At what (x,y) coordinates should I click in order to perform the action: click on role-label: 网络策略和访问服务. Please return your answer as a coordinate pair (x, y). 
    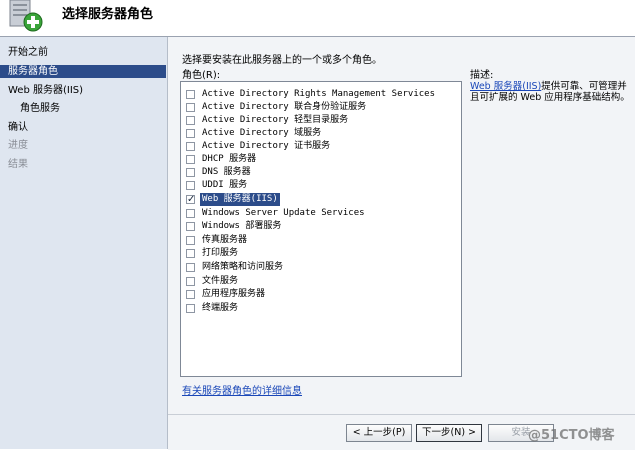
    Looking at the image, I should click on (243, 267).